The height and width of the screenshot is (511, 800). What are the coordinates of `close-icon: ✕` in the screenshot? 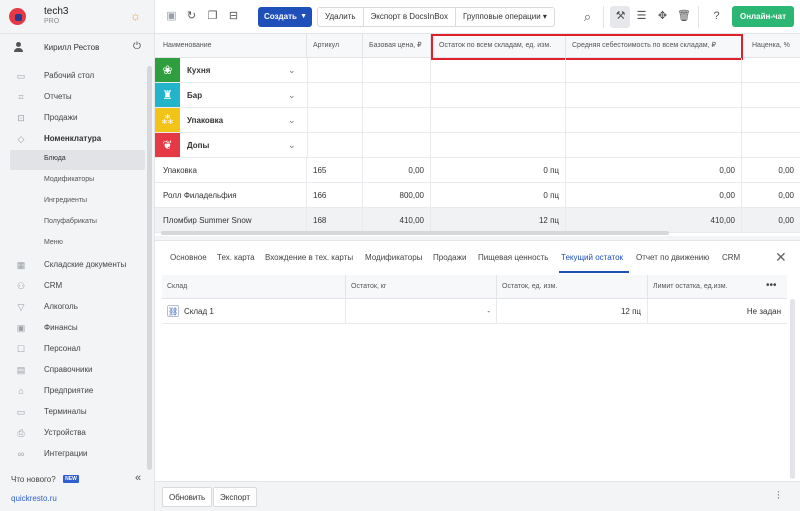 It's located at (781, 257).